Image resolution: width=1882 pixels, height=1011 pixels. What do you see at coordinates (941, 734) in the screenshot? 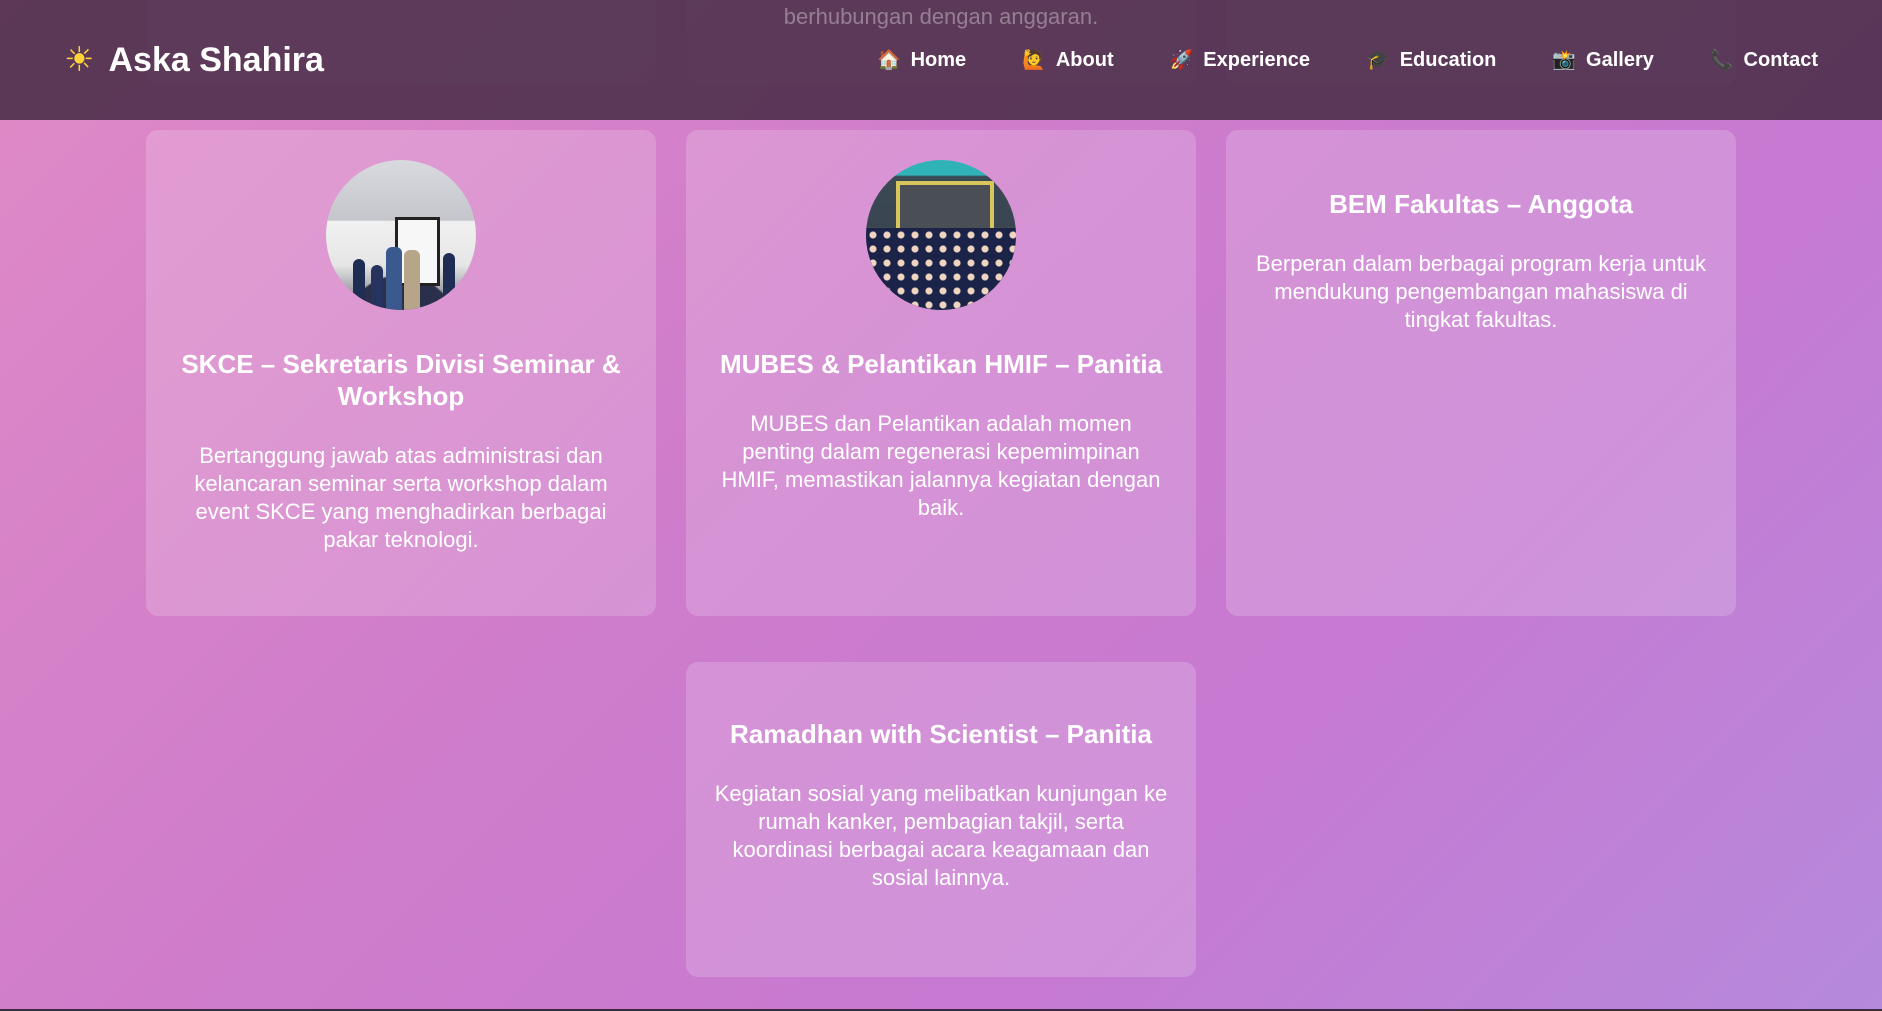
I see `card-title: Ramadhan with Scientist – Panitia` at bounding box center [941, 734].